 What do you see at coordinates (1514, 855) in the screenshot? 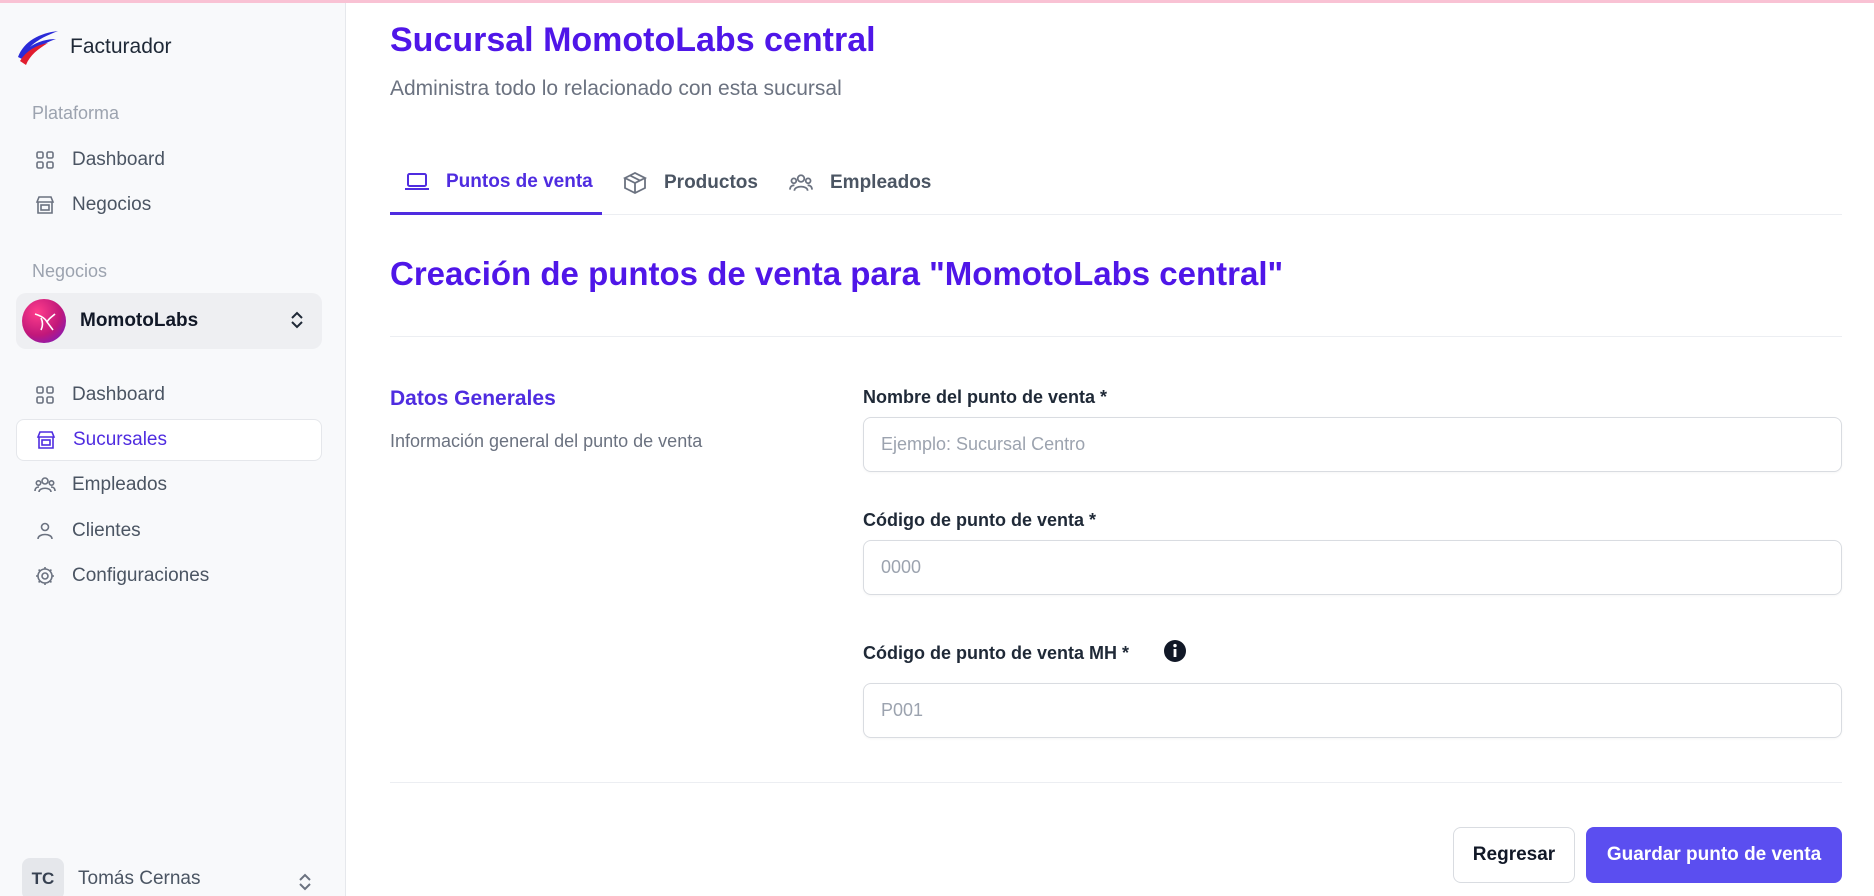
I see `back-button: Regresar` at bounding box center [1514, 855].